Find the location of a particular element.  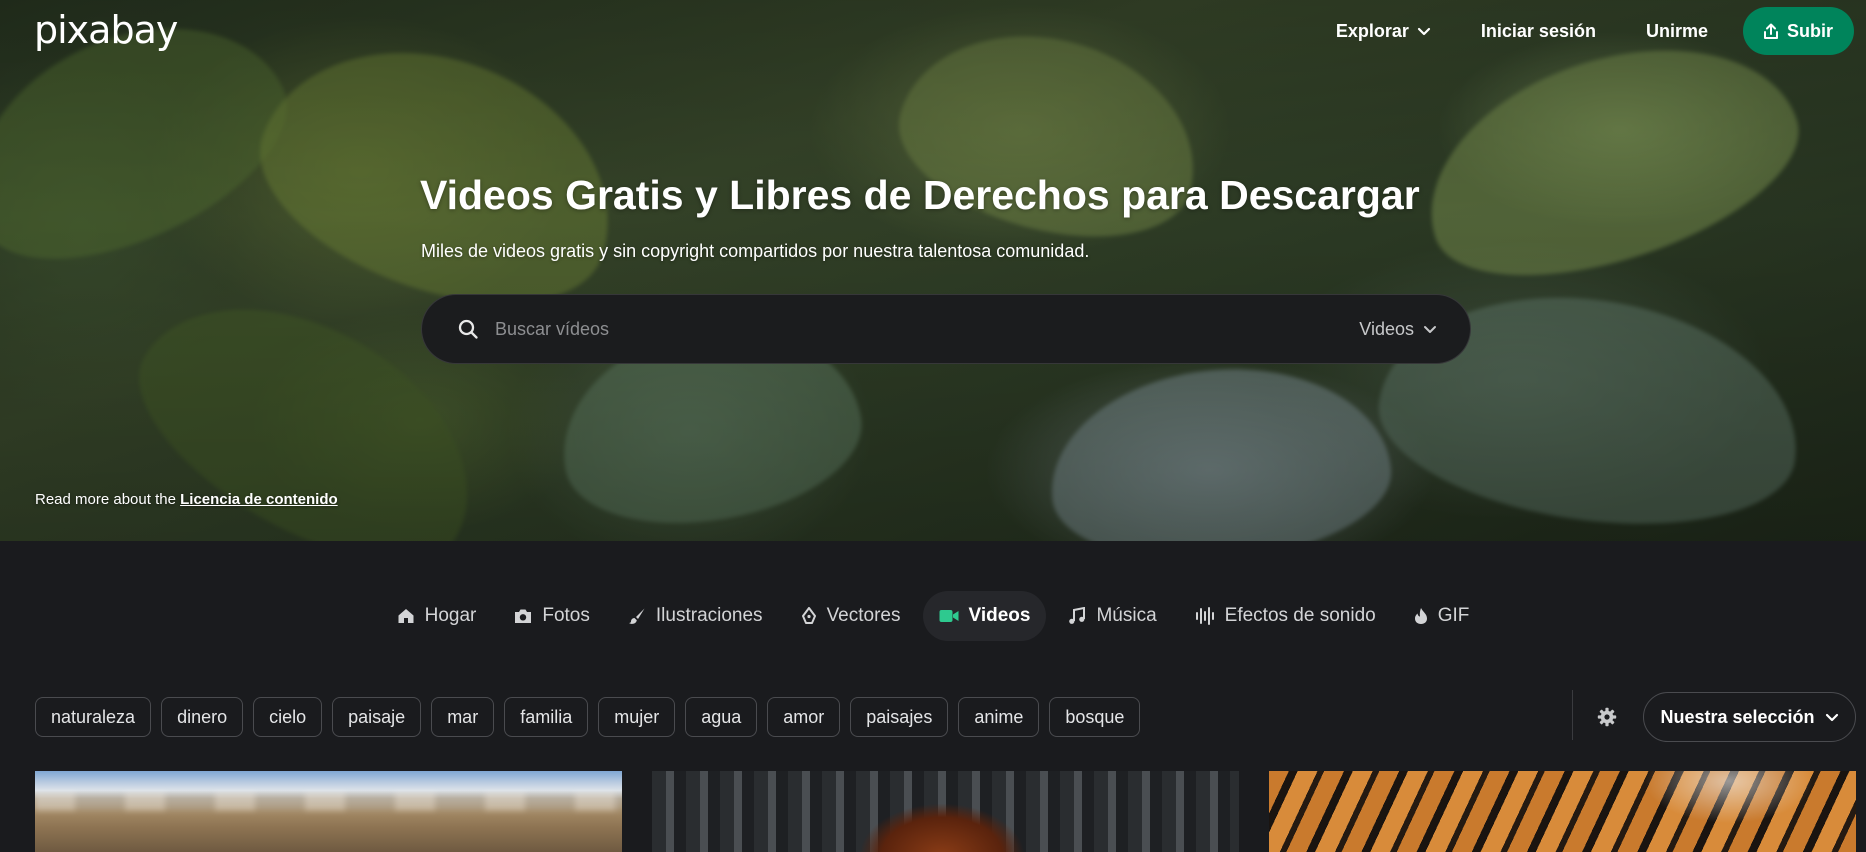

divider is located at coordinates (1572, 715).